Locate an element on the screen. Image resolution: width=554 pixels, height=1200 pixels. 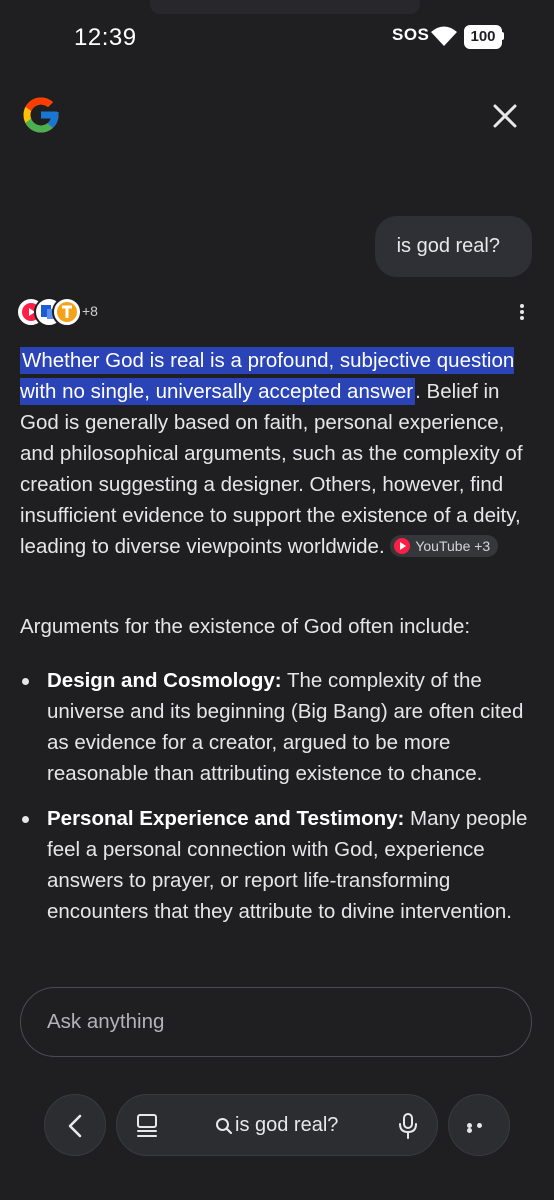
ask-anything-input: Ask anything is located at coordinates (276, 1022).